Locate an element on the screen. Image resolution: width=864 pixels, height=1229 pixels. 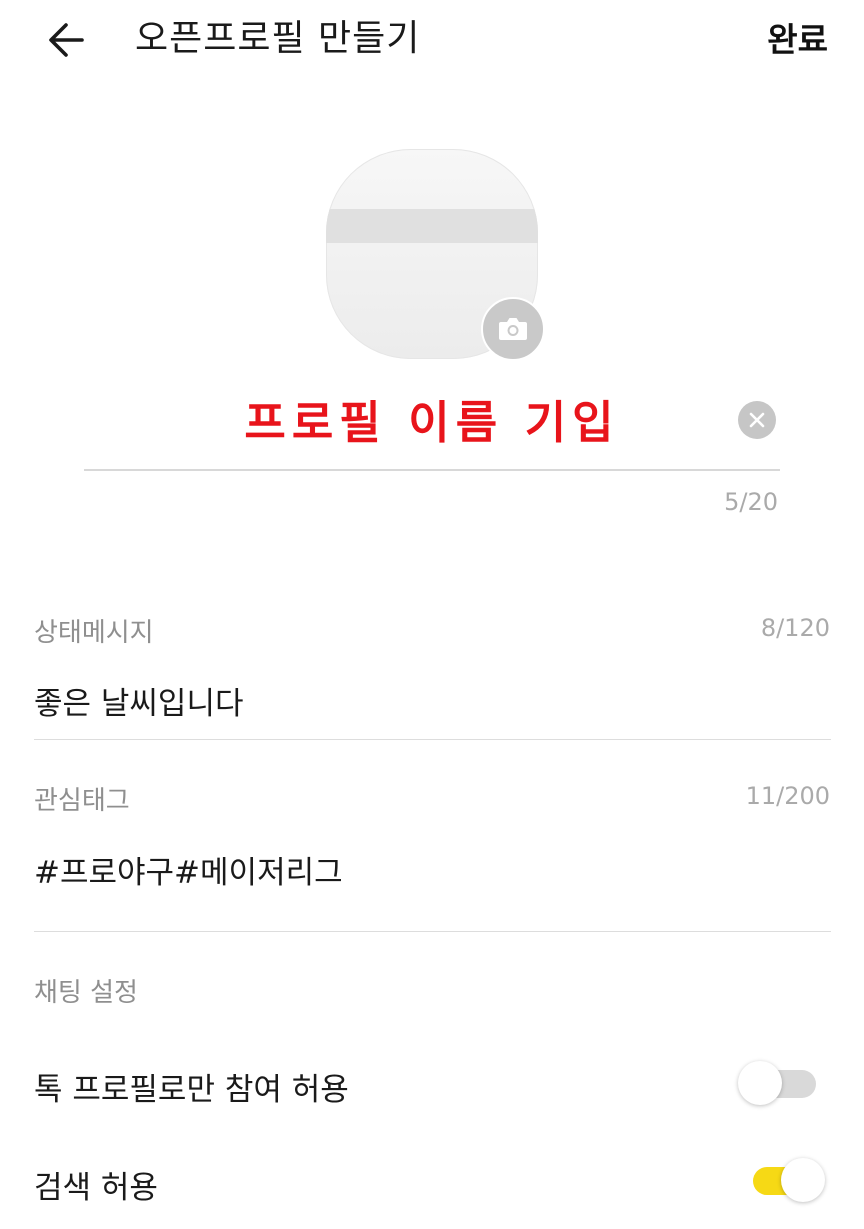
interest-tags-input: #프로야구#메이저리그 is located at coordinates (188, 869).